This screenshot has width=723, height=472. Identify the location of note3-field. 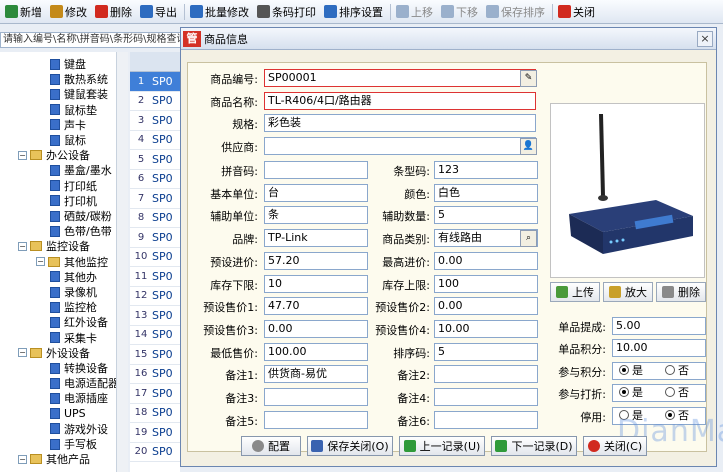
(316, 397).